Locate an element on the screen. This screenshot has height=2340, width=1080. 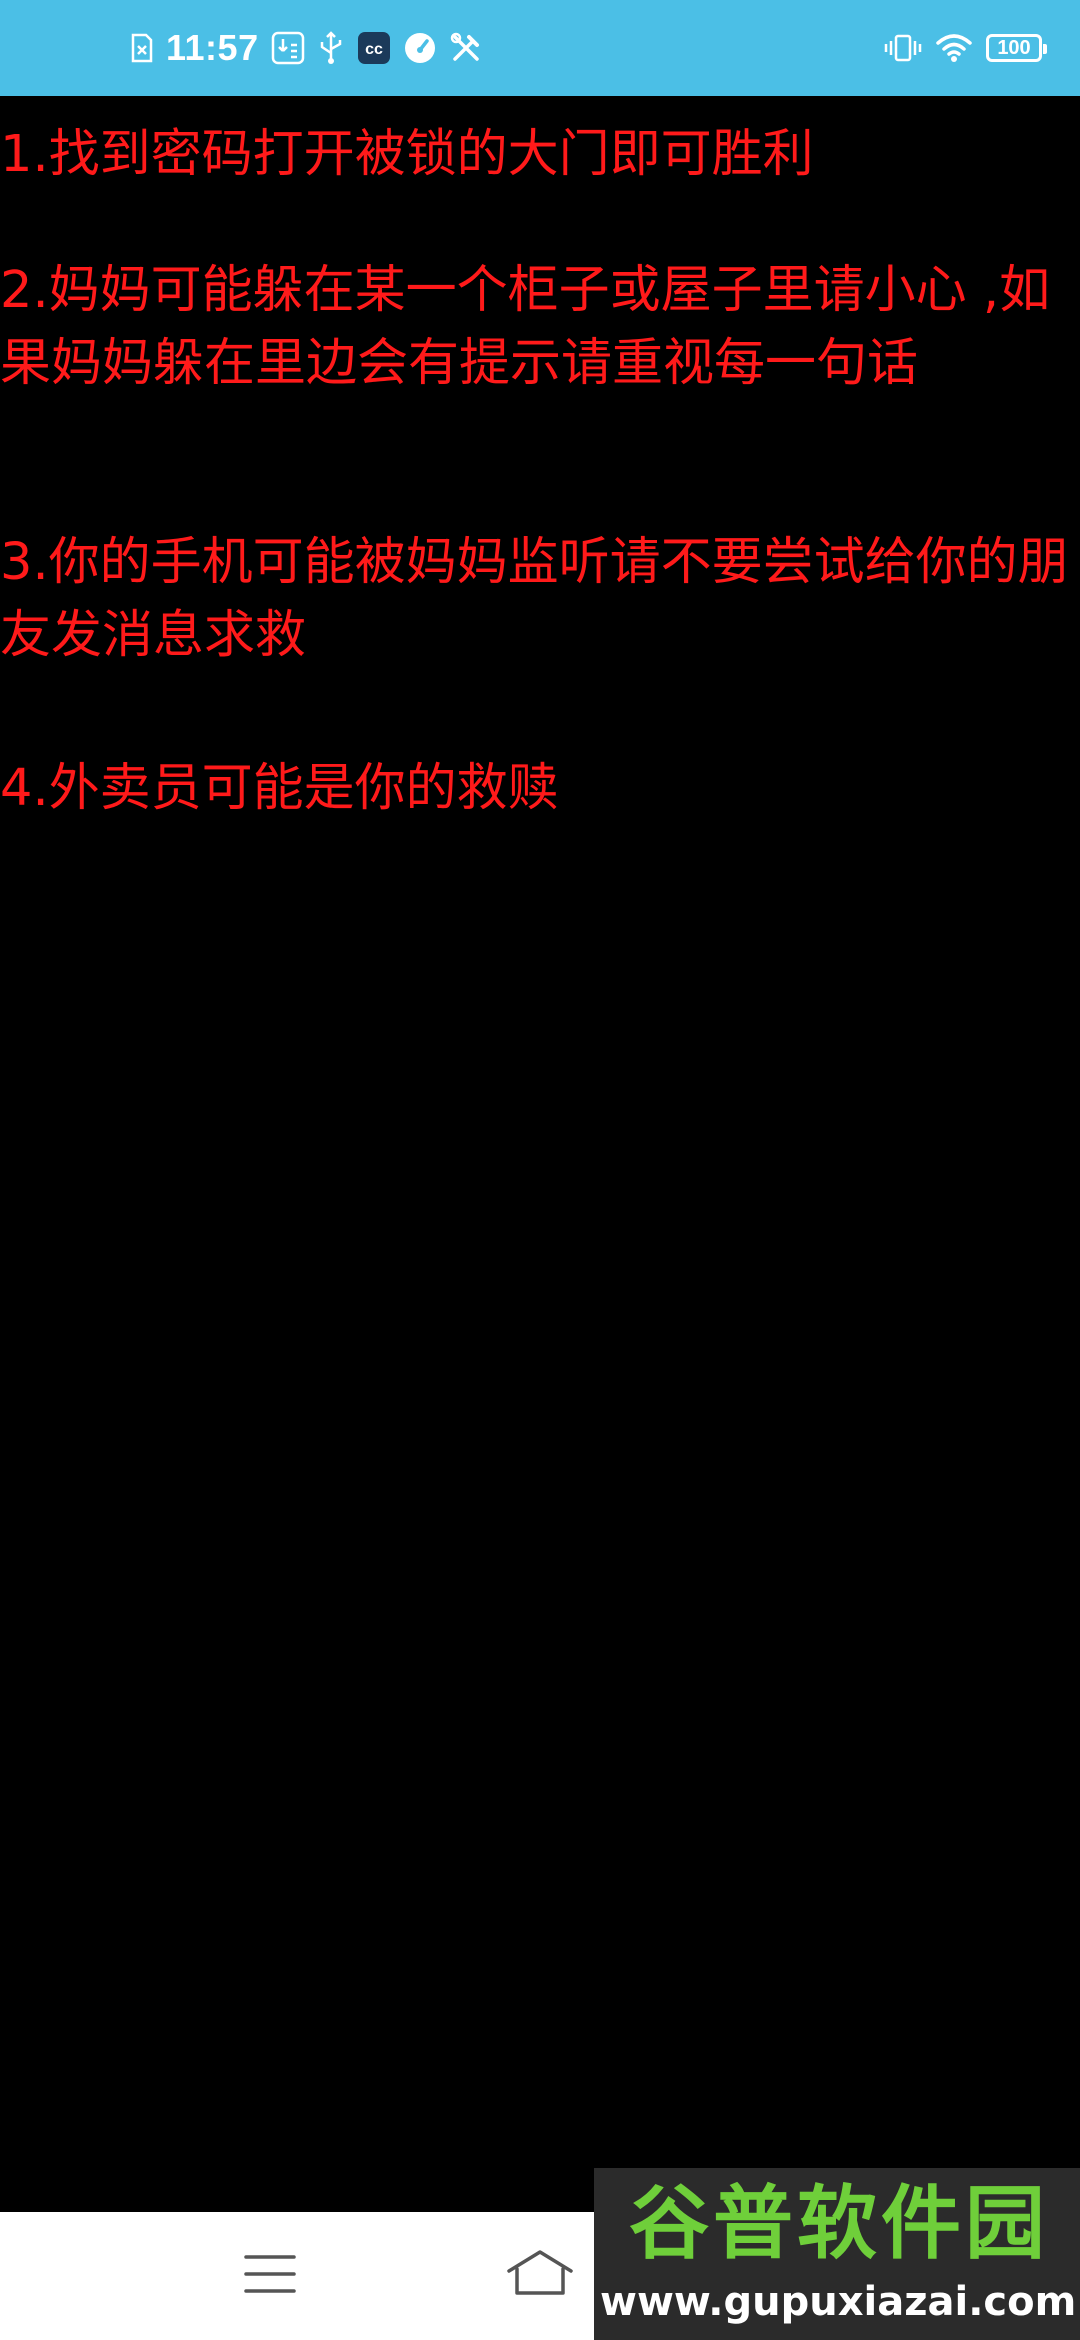
home-icon is located at coordinates (540, 2276).